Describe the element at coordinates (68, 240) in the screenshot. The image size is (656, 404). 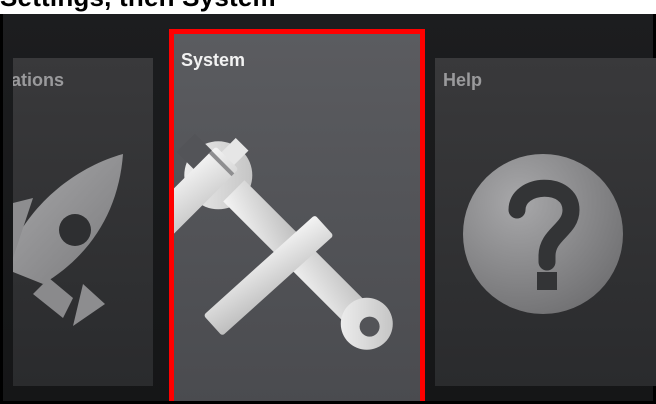
I see `rocket-icon` at that location.